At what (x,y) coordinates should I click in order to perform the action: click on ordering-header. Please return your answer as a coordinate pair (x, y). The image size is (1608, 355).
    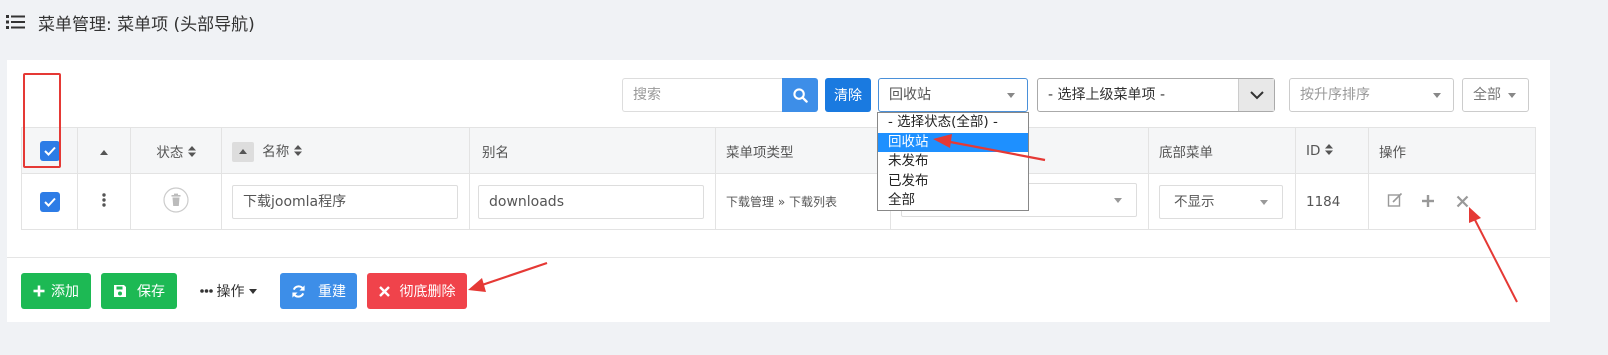
    Looking at the image, I should click on (104, 150).